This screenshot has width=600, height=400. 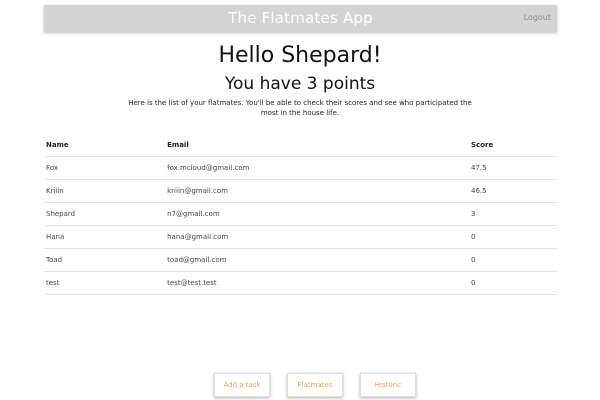 What do you see at coordinates (105, 214) in the screenshot?
I see `cell-name: Shepard` at bounding box center [105, 214].